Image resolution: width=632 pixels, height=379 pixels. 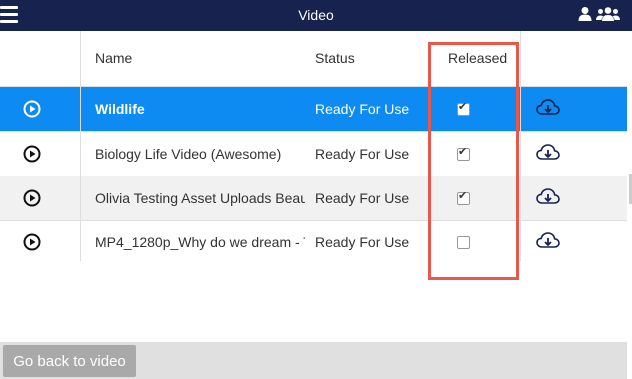 I want to click on column-header-released: Released, so click(x=477, y=58).